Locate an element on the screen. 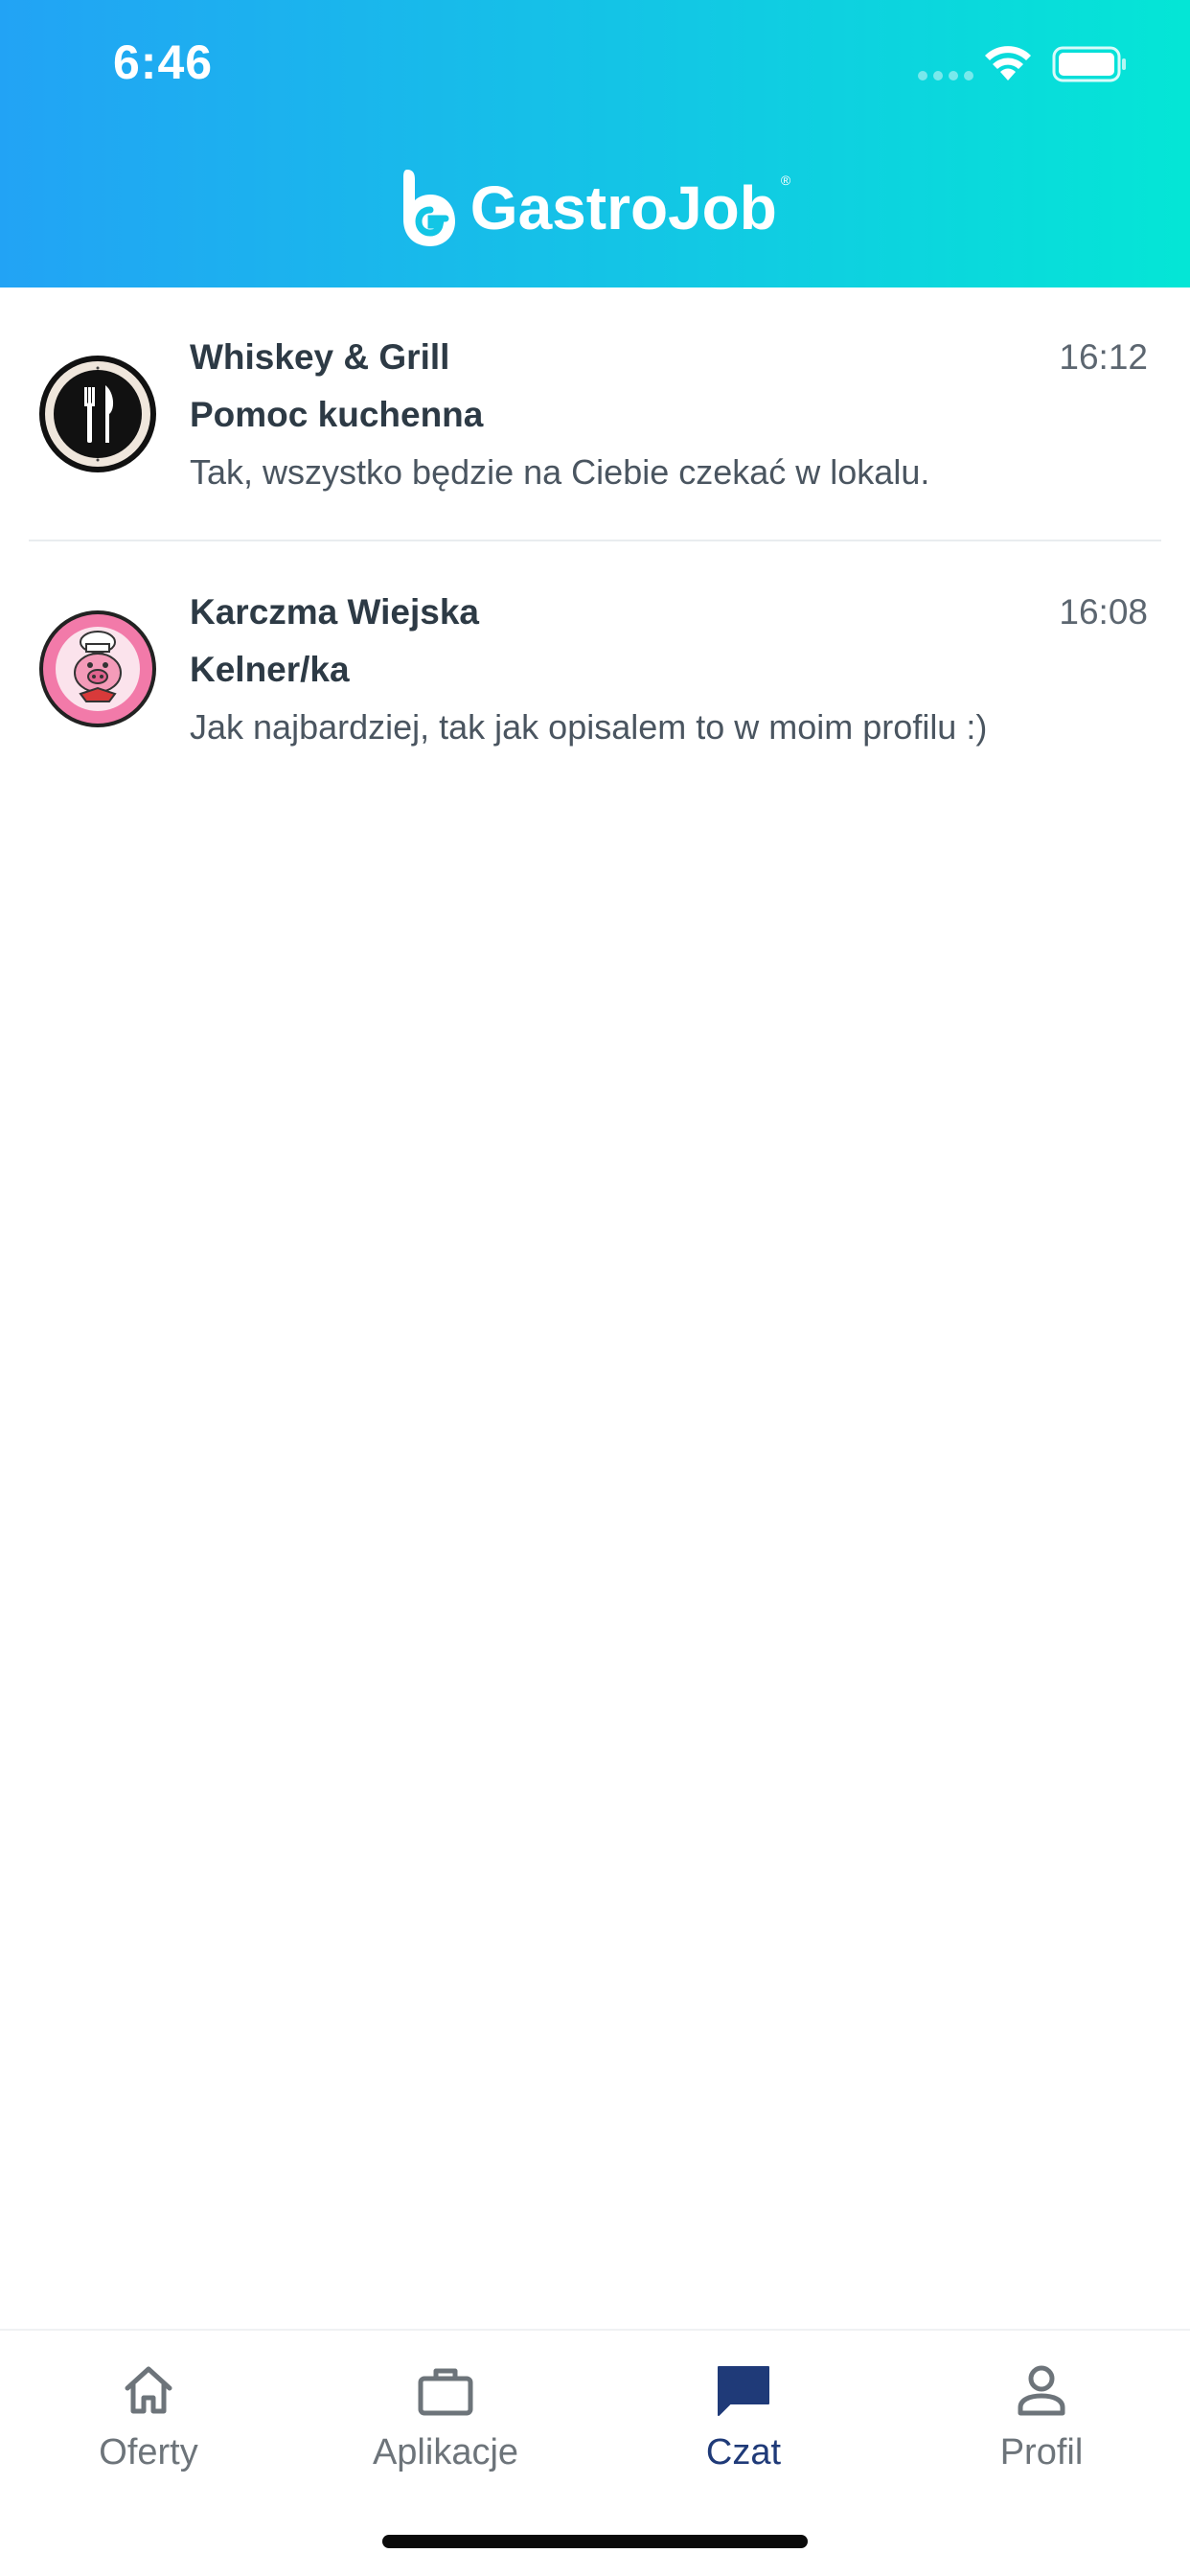 The image size is (1190, 2576). chef-pig-logo-icon is located at coordinates (97, 668).